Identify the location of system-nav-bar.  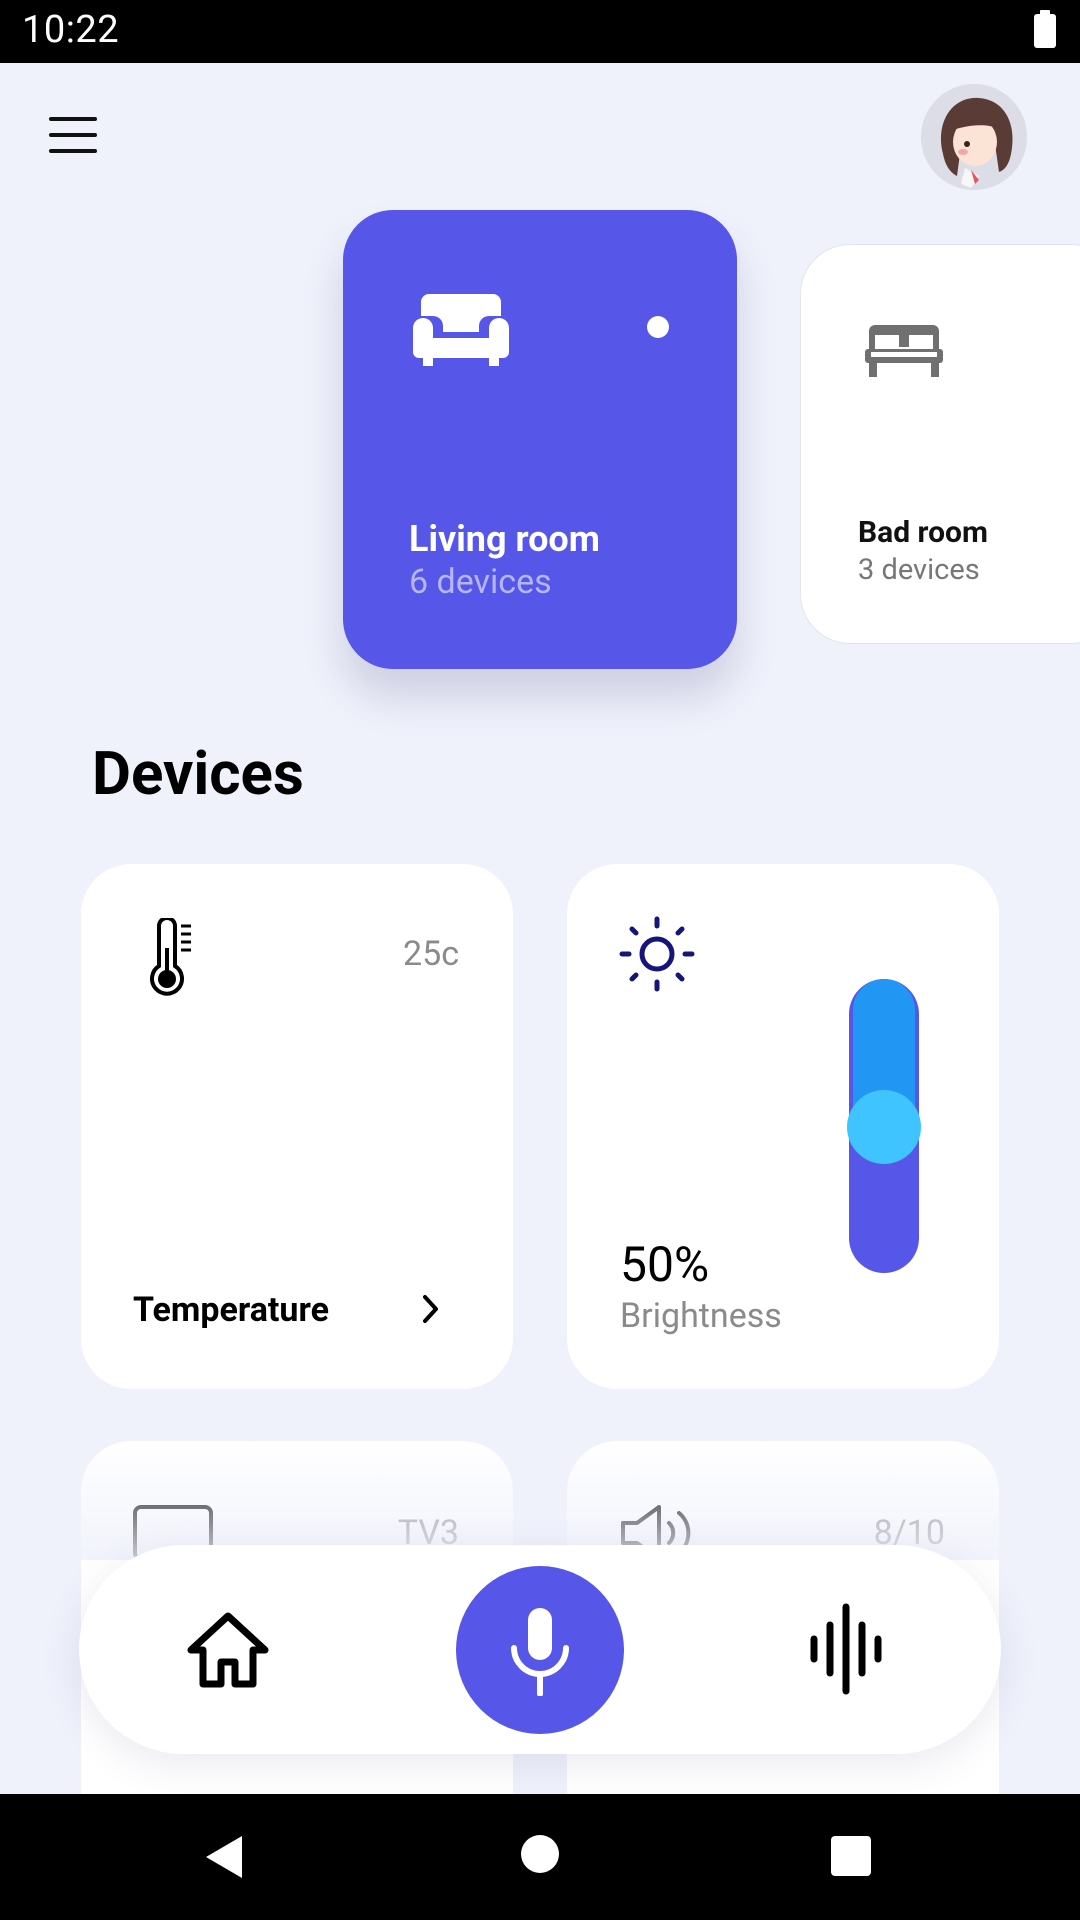
(540, 1857).